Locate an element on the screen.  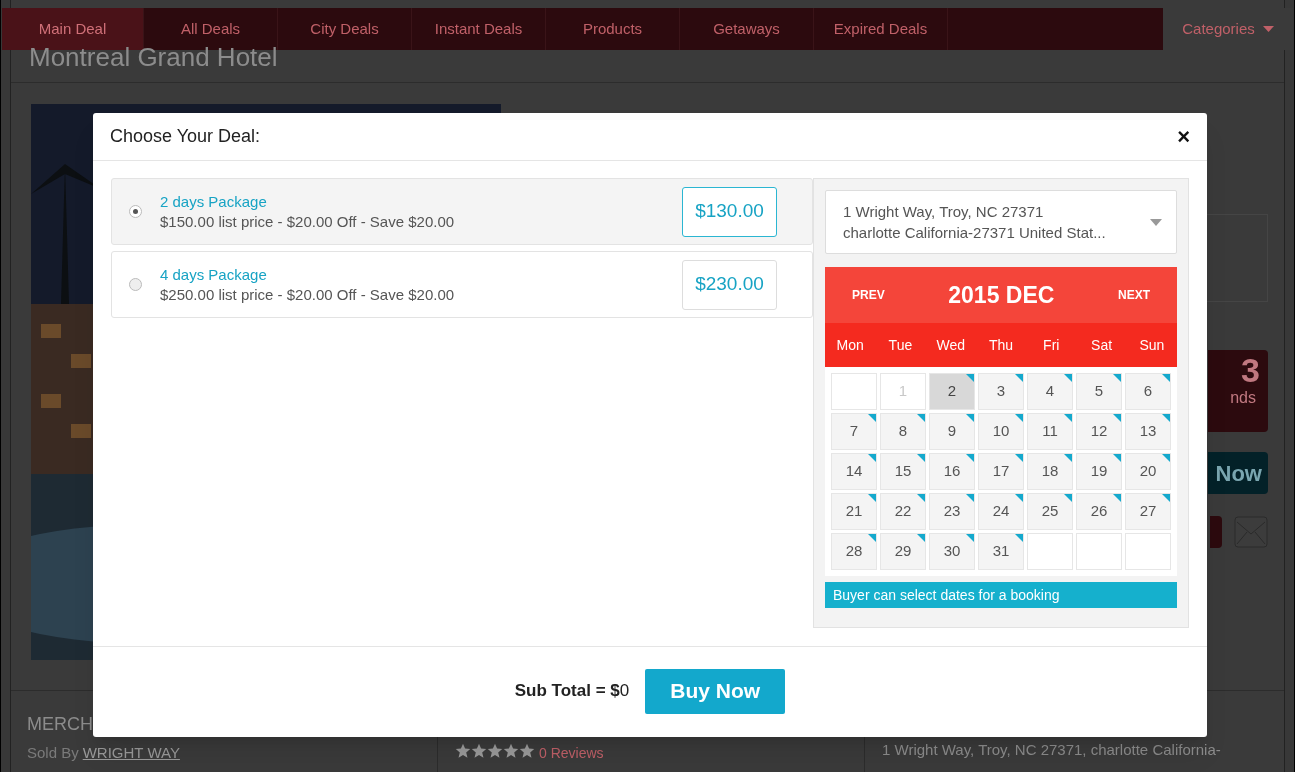
day-cell: 7 is located at coordinates (854, 431).